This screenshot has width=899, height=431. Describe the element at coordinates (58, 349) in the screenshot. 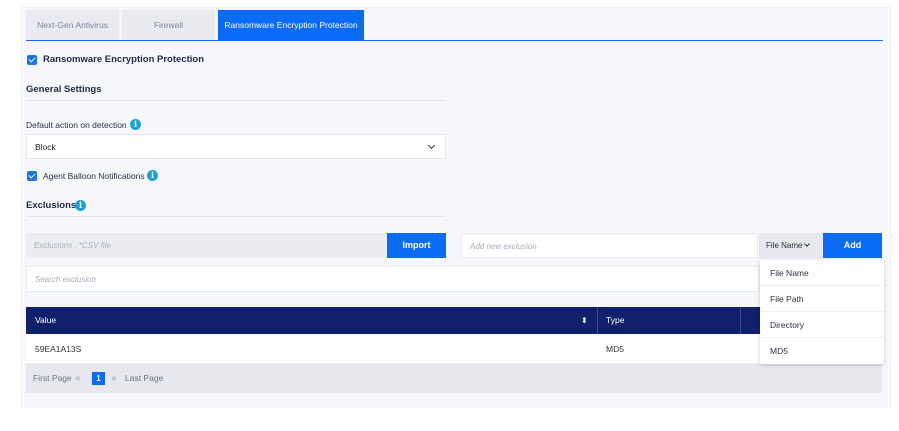

I see `cell-value: 59EA1A13S` at that location.